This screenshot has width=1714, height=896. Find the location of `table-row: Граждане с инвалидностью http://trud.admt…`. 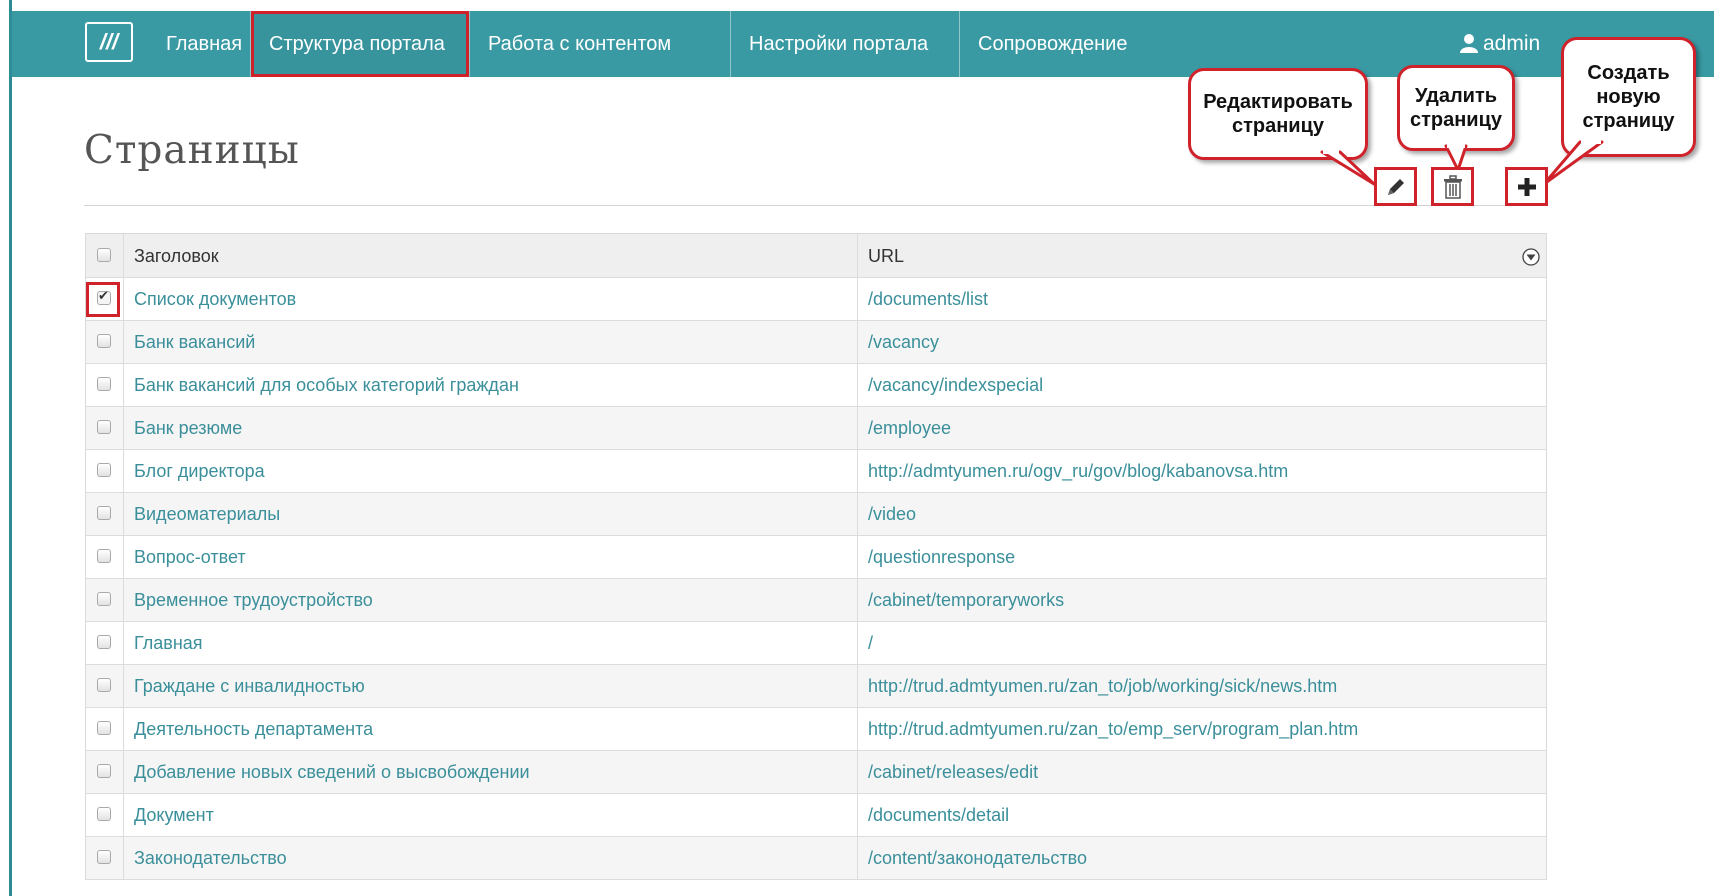

table-row: Граждане с инвалидностью http://trud.admt… is located at coordinates (816, 686).